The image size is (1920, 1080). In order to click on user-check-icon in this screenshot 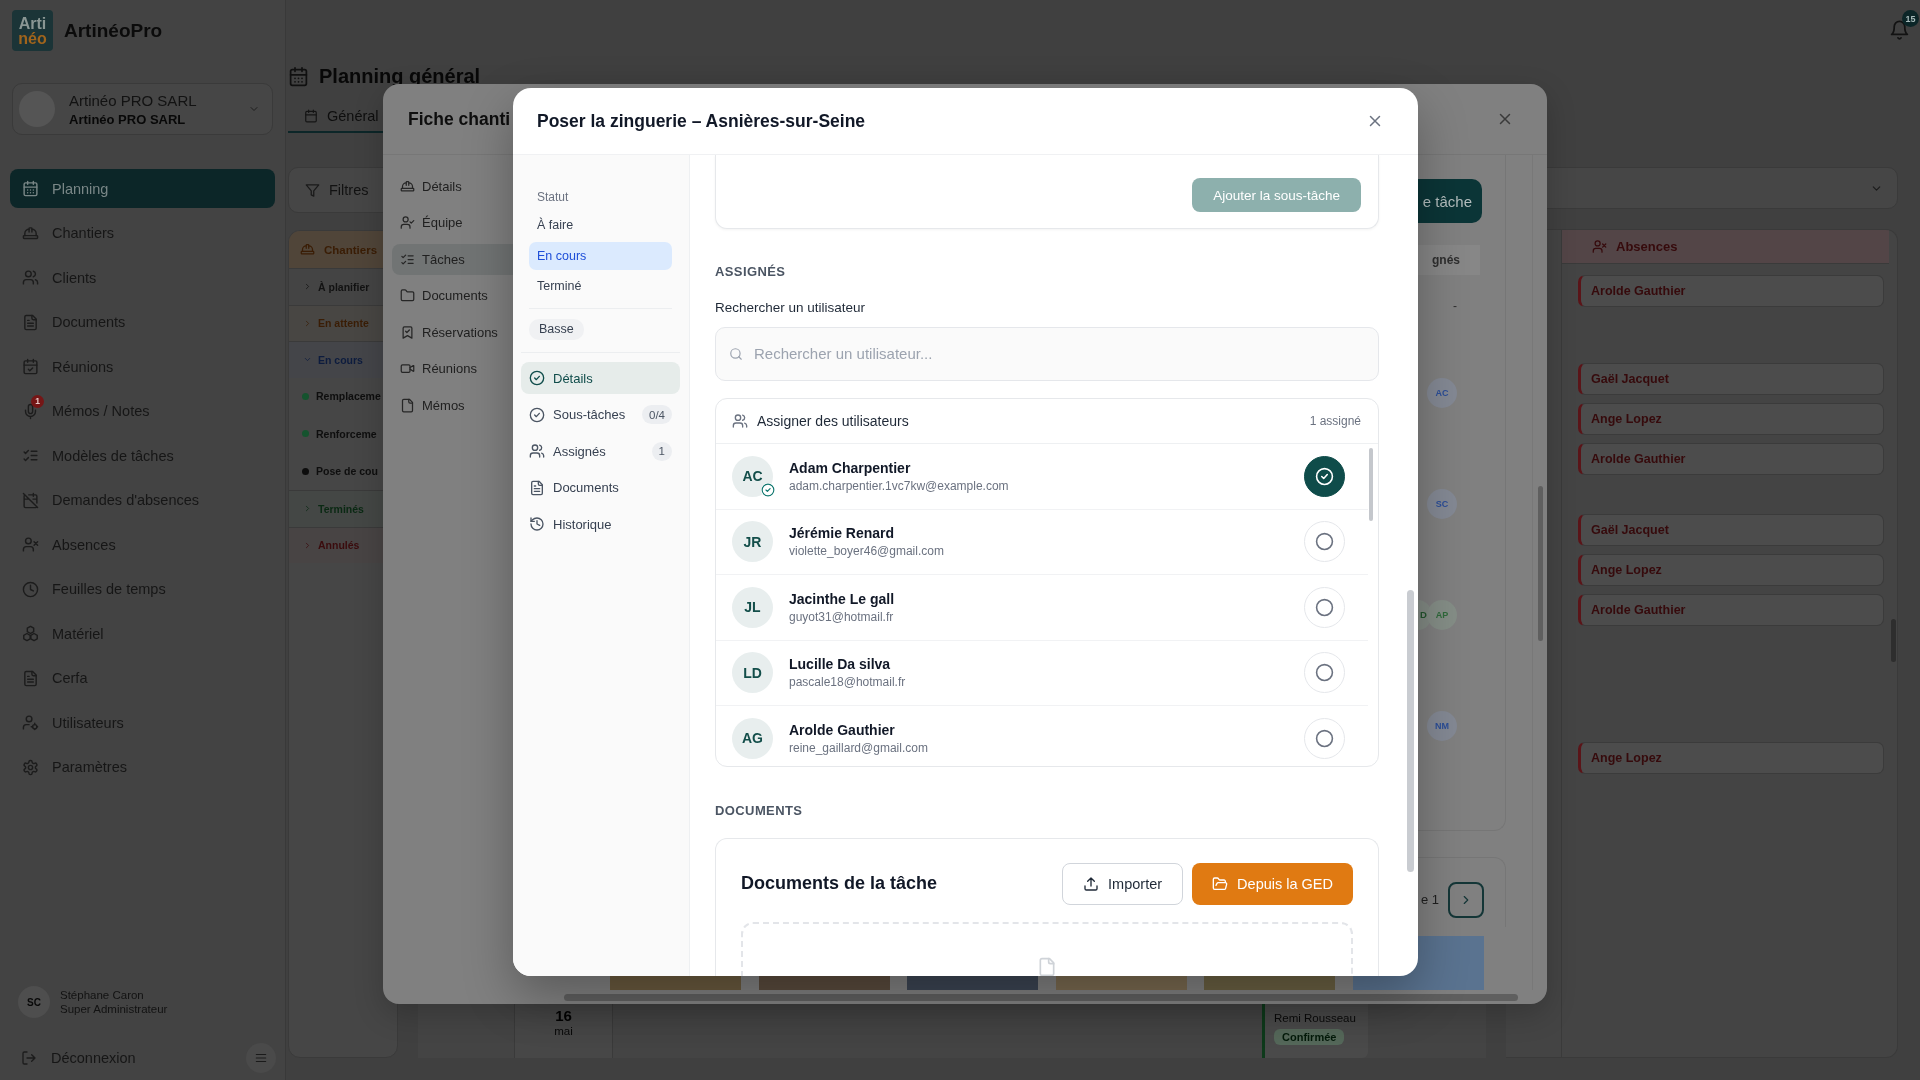, I will do `click(407, 222)`.